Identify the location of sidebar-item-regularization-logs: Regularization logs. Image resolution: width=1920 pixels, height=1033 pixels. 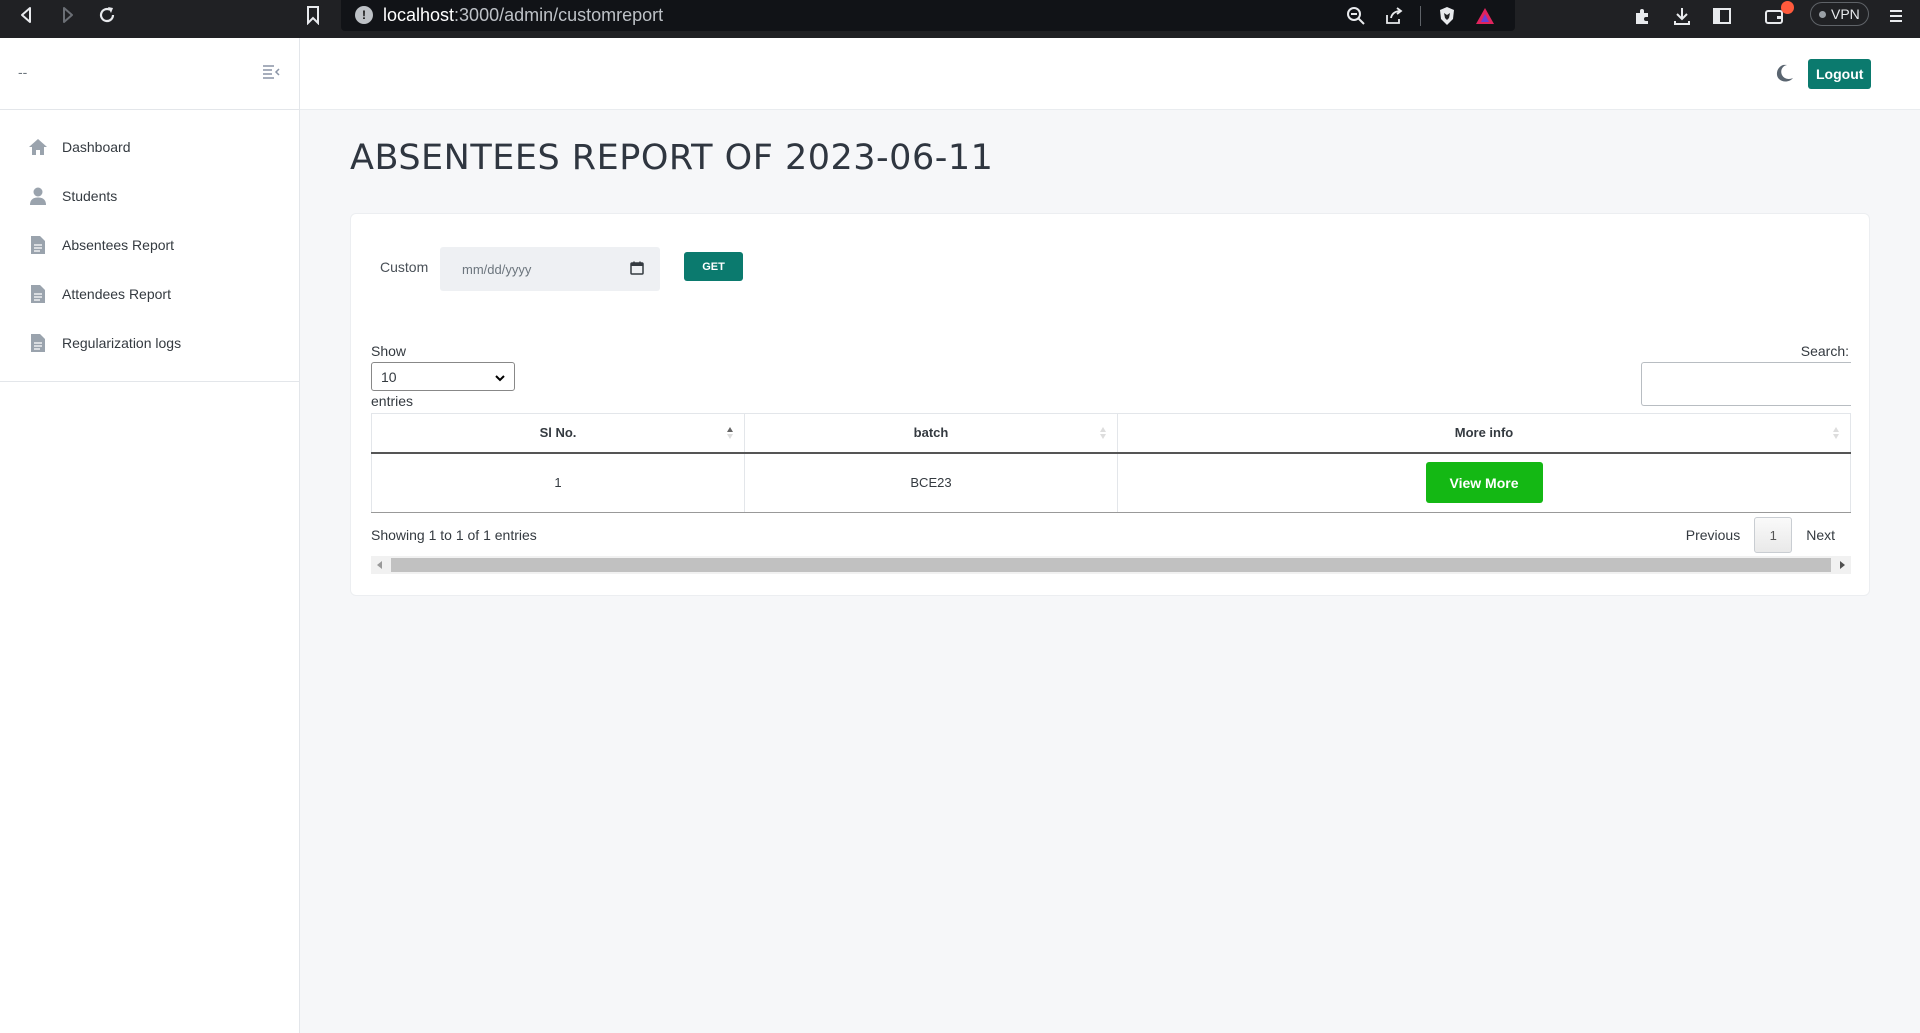
(149, 342).